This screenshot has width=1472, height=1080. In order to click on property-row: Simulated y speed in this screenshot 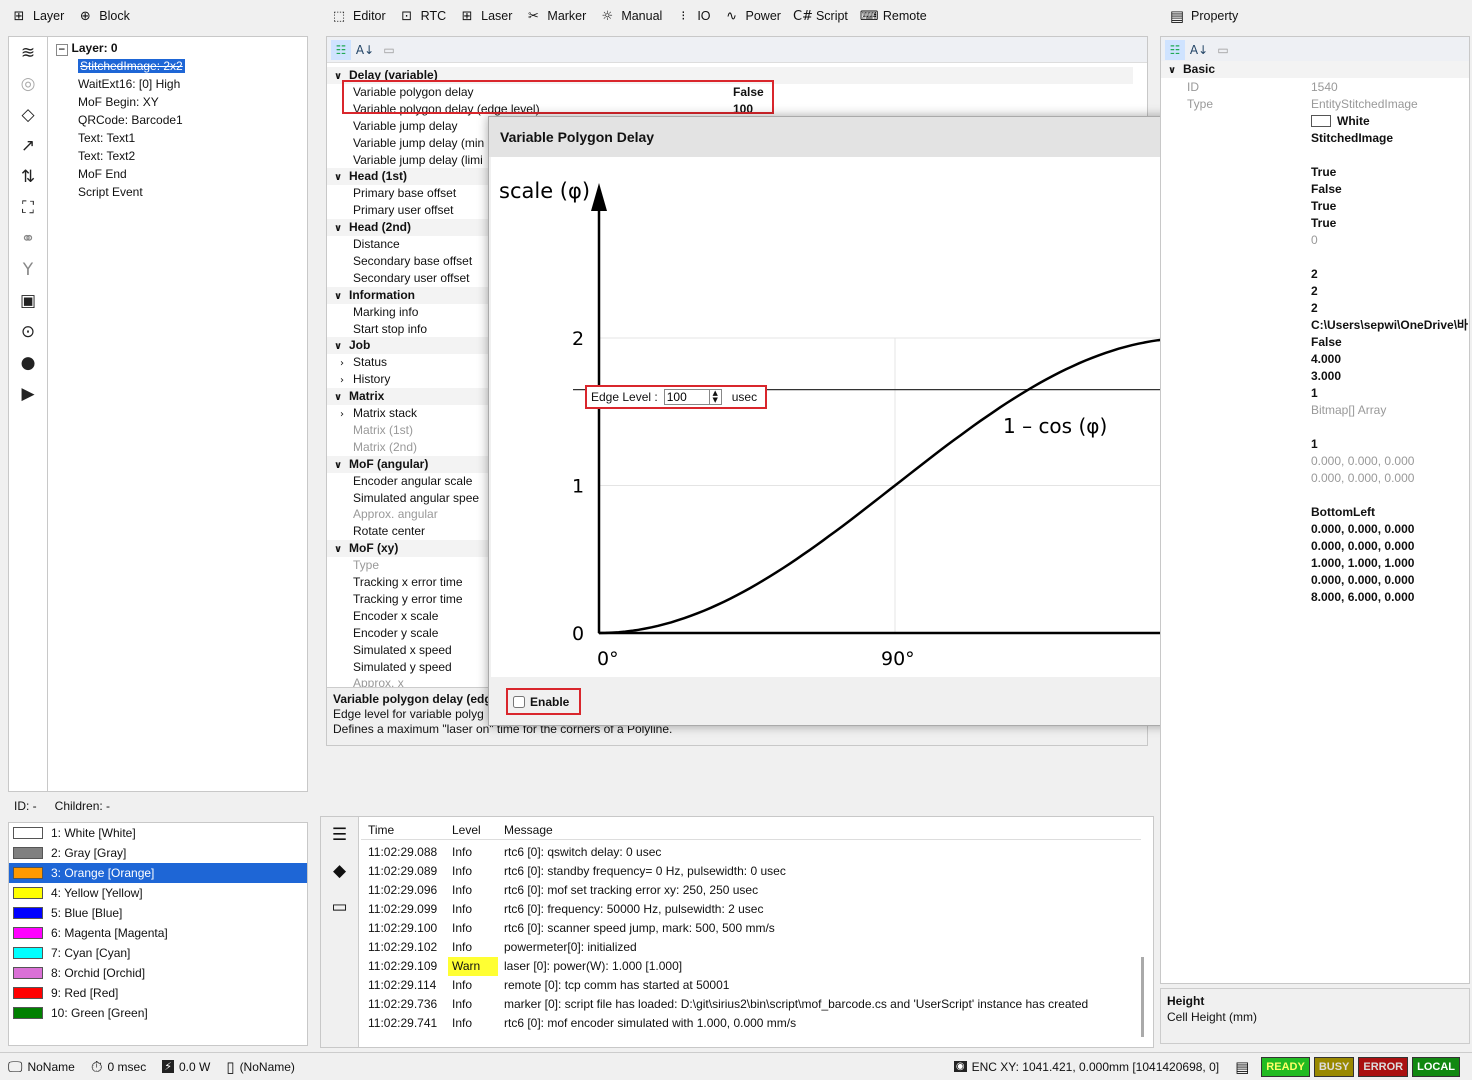, I will do `click(407, 667)`.